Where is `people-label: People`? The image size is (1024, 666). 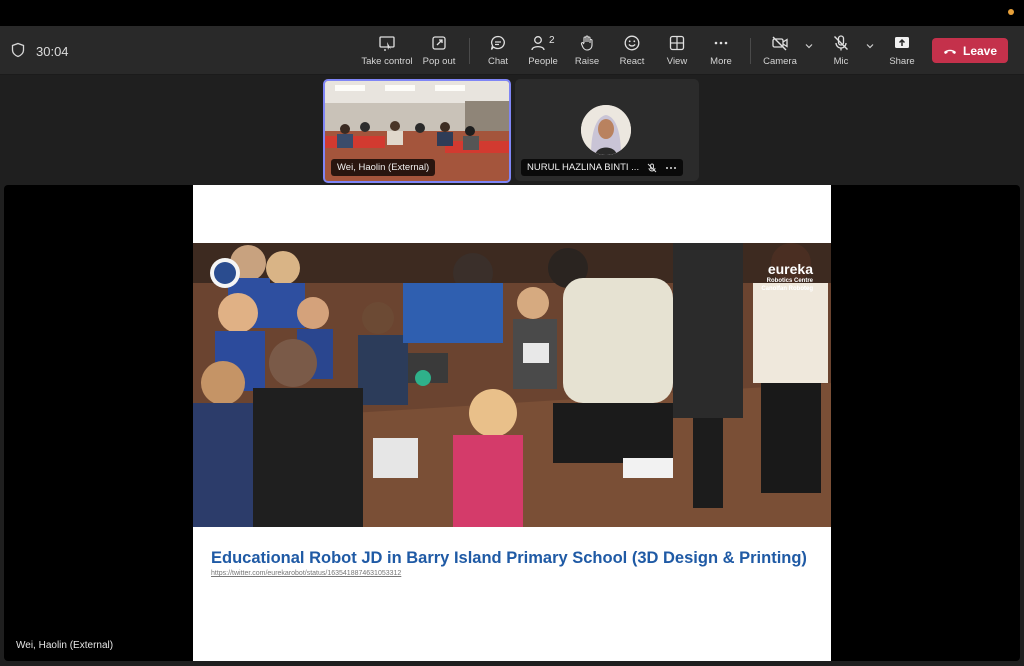
people-label: People is located at coordinates (543, 61).